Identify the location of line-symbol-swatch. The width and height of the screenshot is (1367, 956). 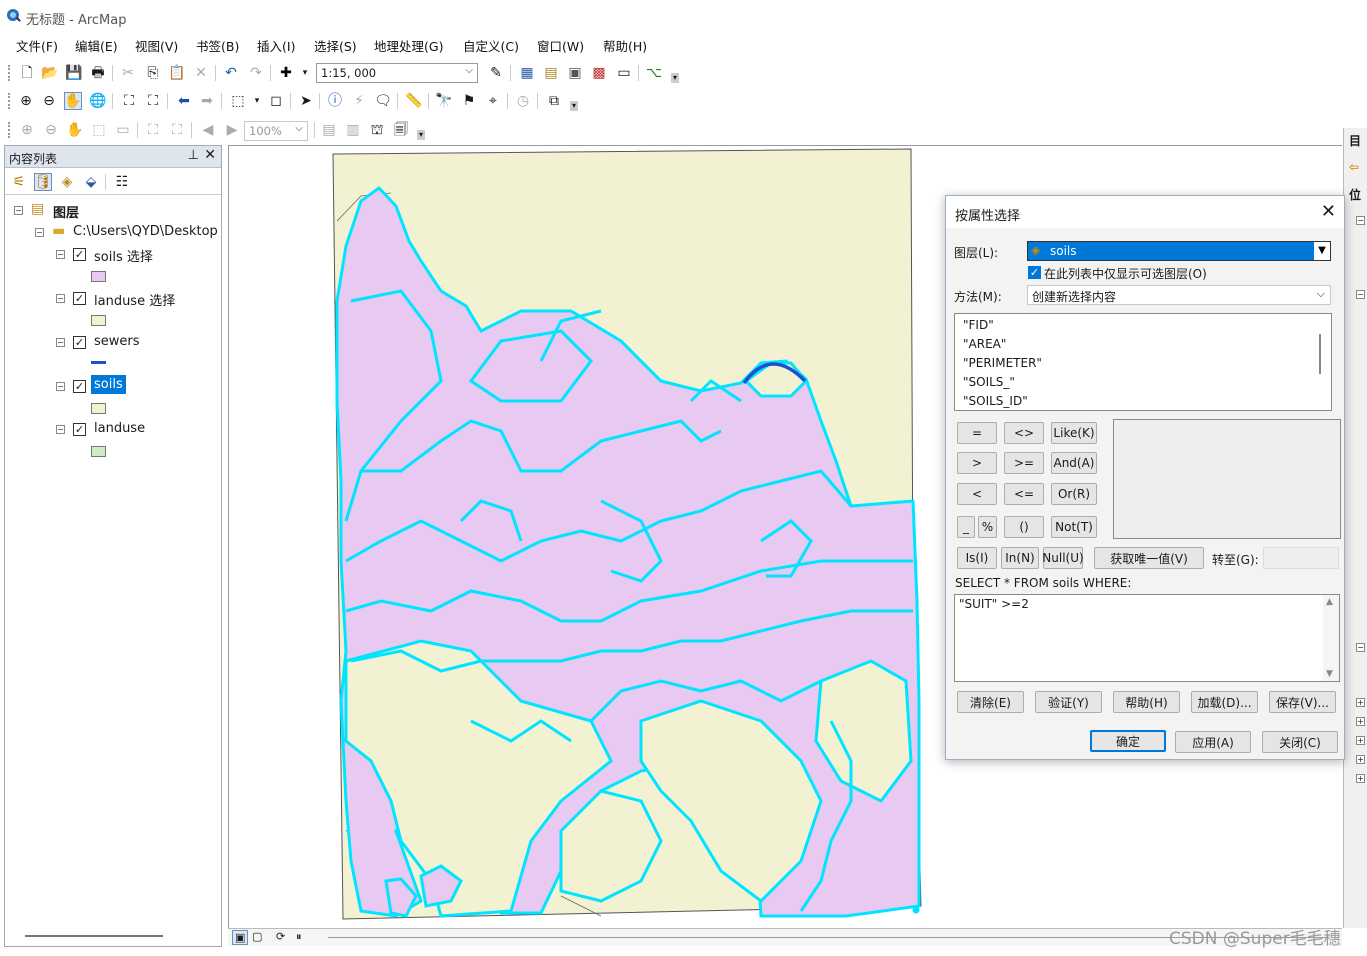
(98, 362).